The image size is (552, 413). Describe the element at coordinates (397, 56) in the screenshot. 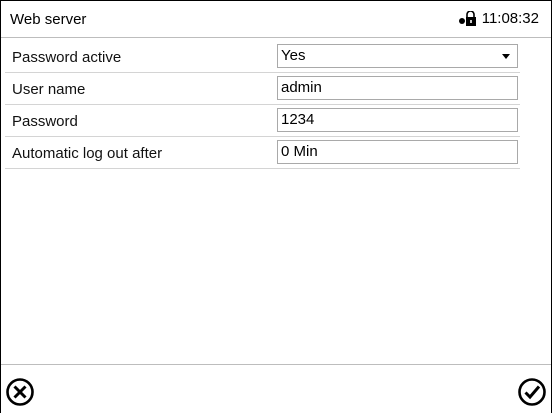

I see `password-active-select: Yes` at that location.